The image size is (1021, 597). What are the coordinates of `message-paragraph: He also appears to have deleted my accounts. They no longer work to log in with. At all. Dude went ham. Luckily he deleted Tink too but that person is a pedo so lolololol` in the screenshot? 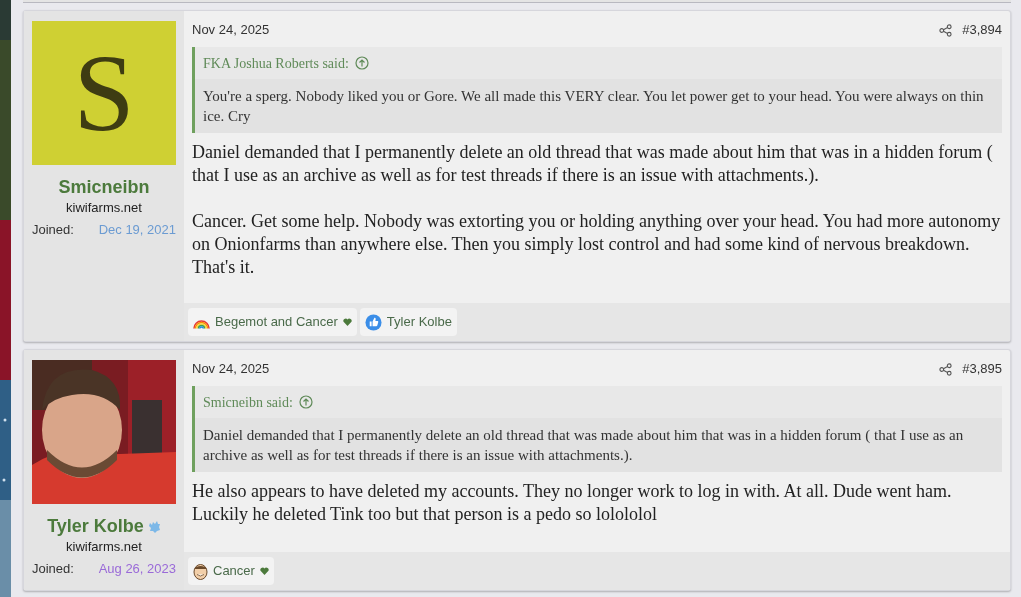 It's located at (572, 503).